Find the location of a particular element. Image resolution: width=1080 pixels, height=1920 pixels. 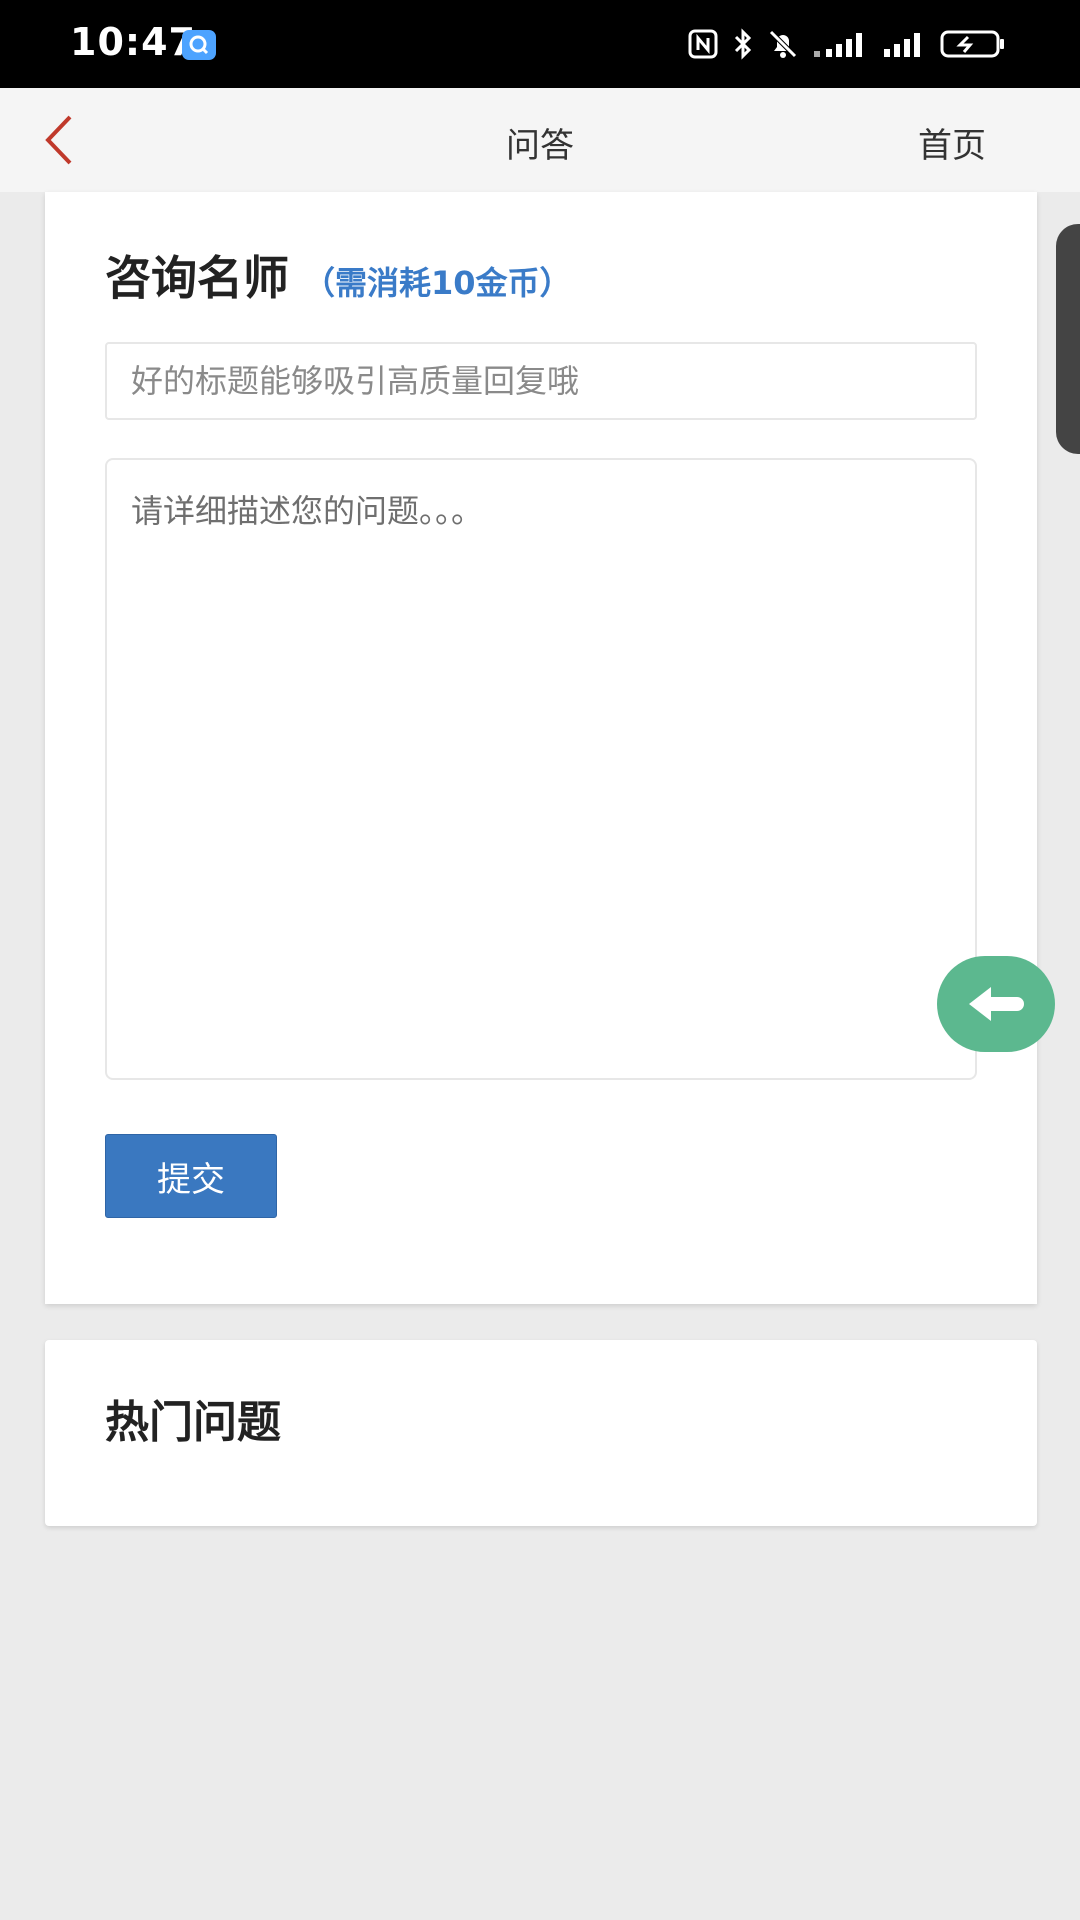

submit-button: 提交 is located at coordinates (191, 1176).